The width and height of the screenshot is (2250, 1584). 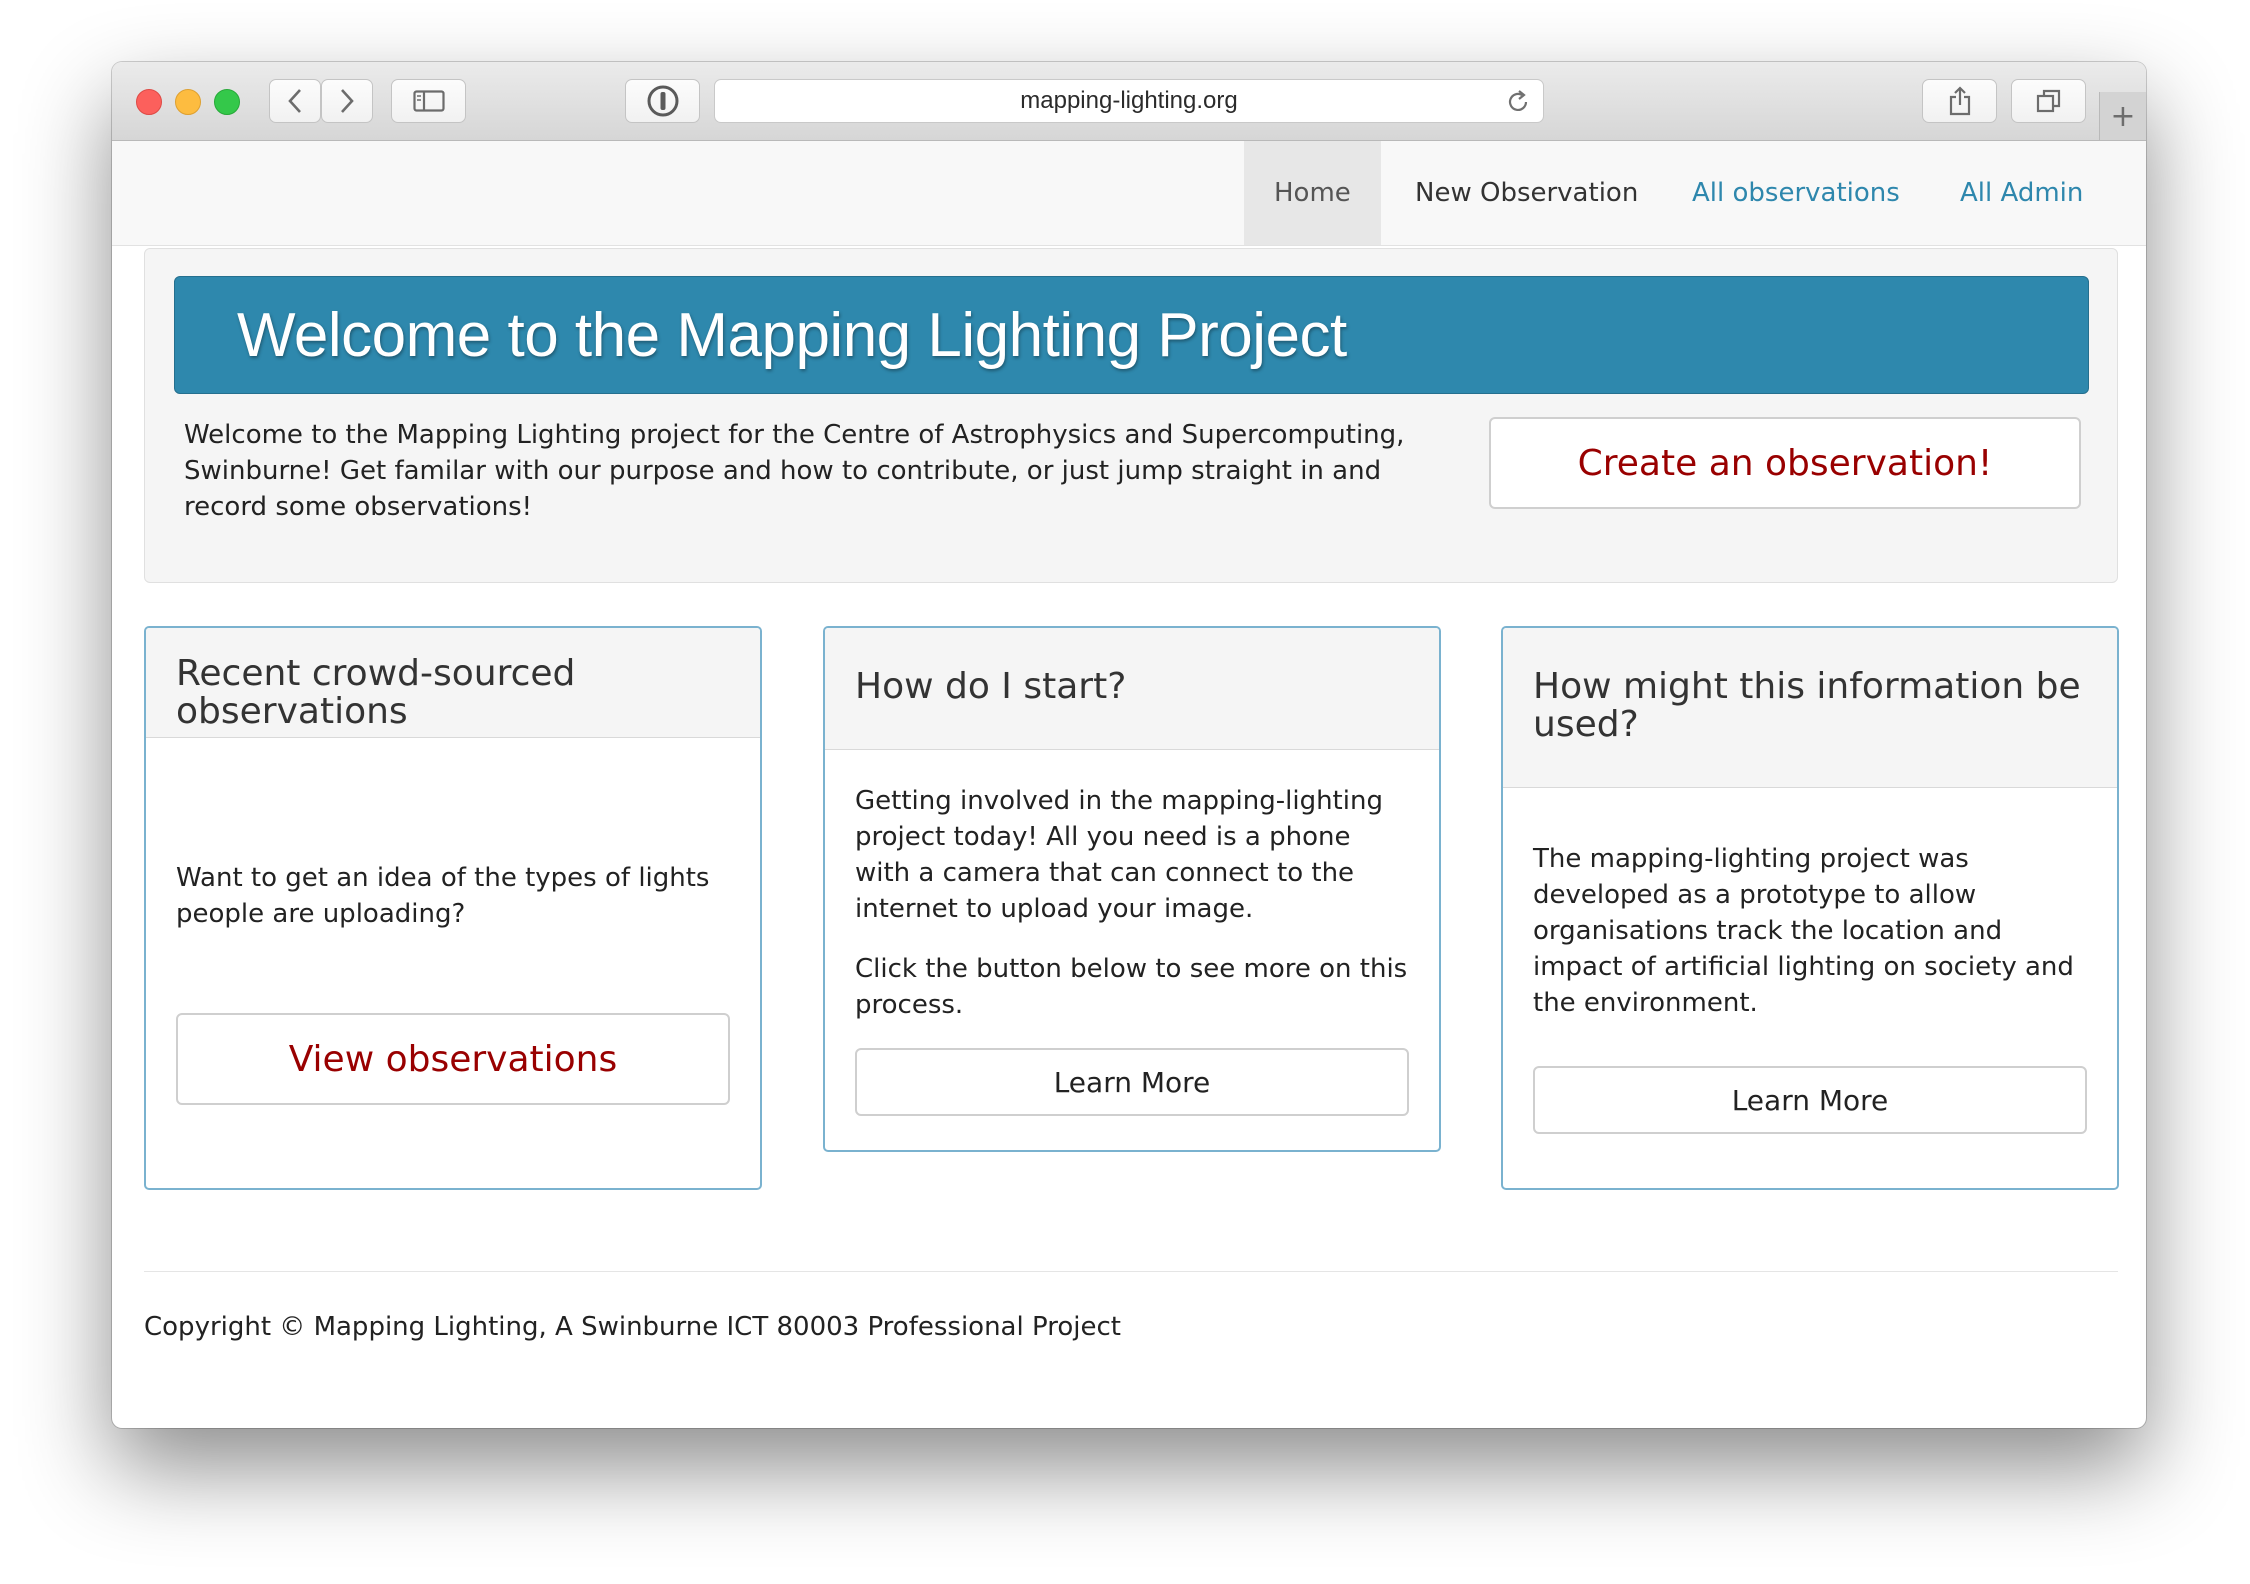 I want to click on create-observation-button: Create an observation!, so click(x=1785, y=463).